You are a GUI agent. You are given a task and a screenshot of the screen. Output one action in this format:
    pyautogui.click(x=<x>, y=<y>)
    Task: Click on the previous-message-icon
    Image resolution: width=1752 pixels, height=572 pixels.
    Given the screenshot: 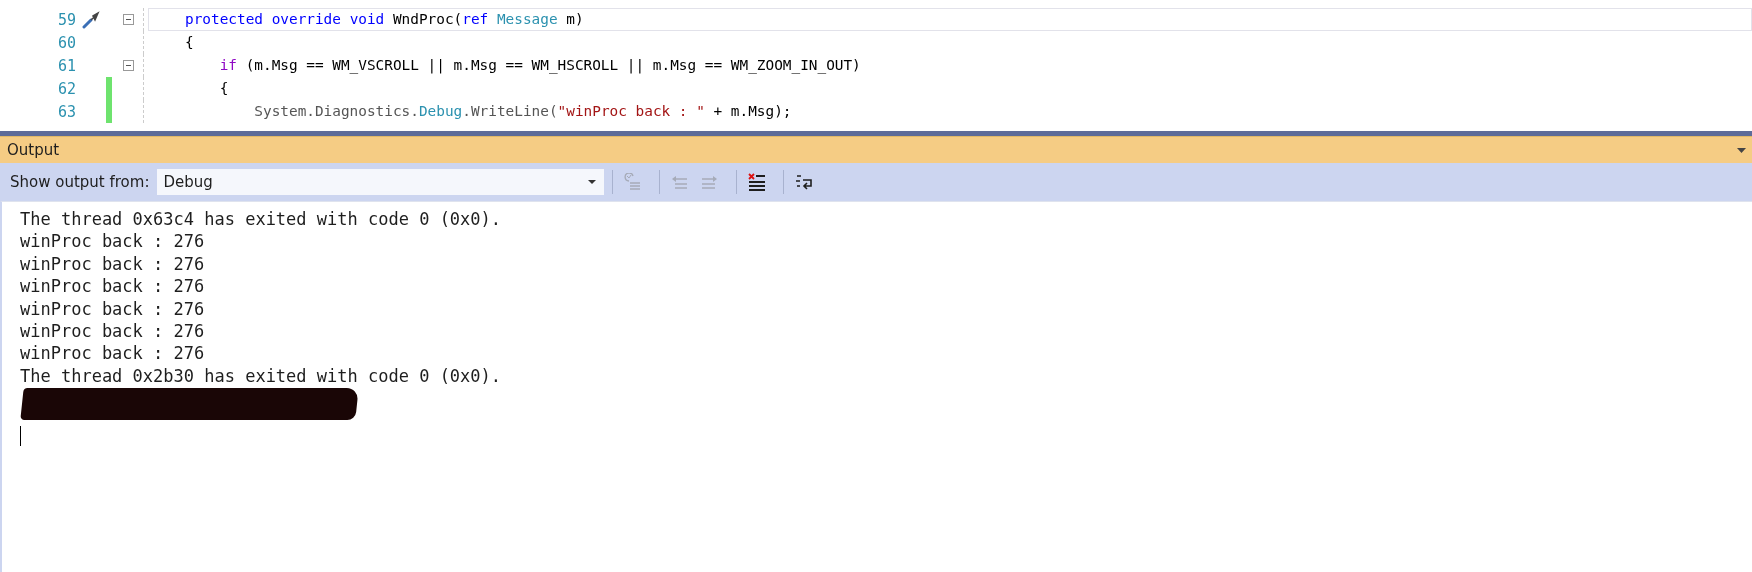 What is the action you would take?
    pyautogui.click(x=680, y=182)
    